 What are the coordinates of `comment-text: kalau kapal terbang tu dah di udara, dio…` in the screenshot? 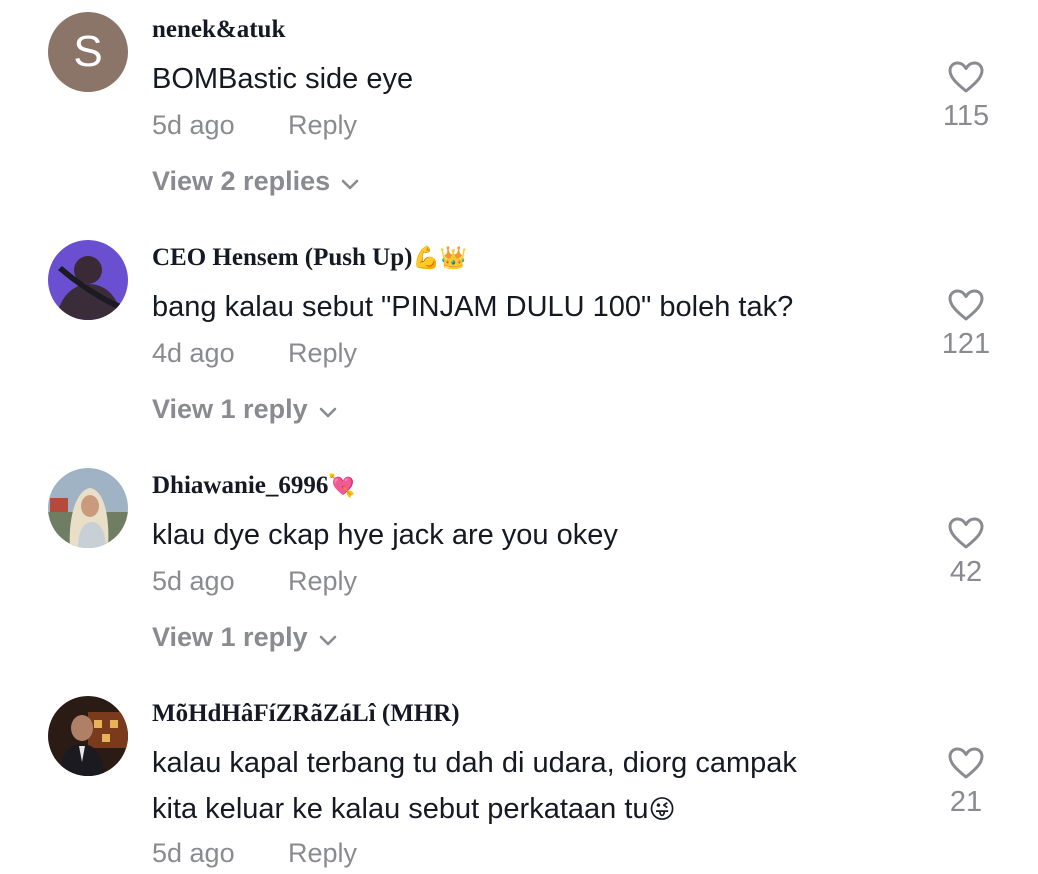 It's located at (474, 786).